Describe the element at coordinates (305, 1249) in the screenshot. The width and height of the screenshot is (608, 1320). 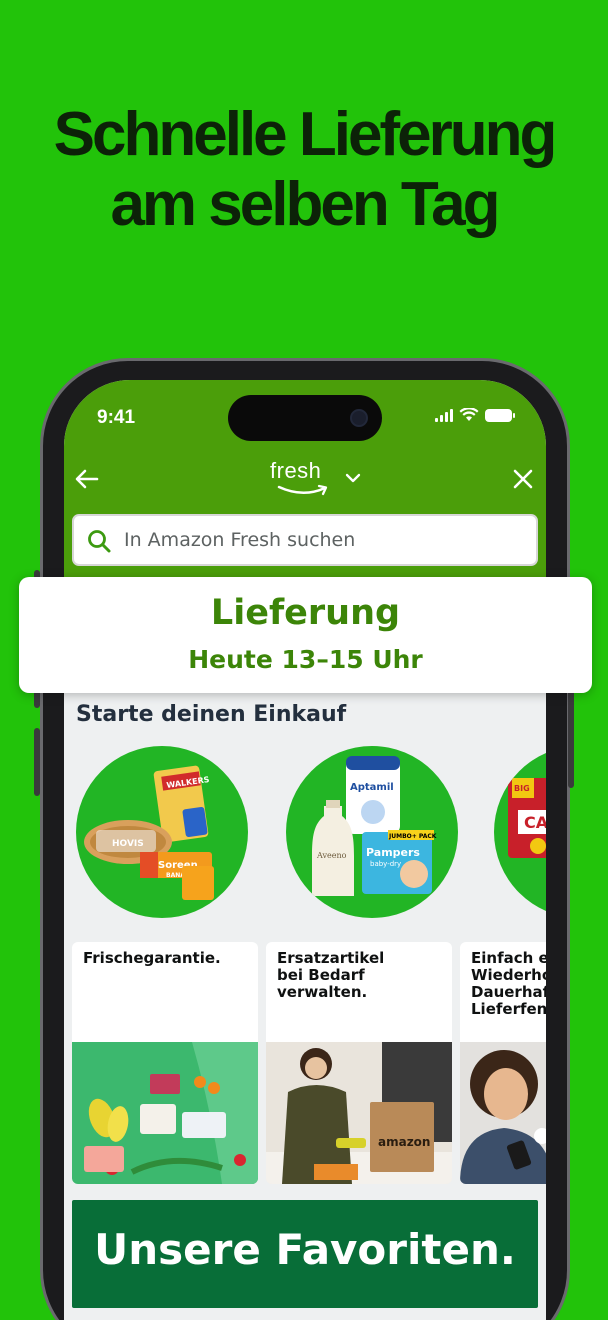
I see `favorites-label: Unsere Favoriten.` at that location.